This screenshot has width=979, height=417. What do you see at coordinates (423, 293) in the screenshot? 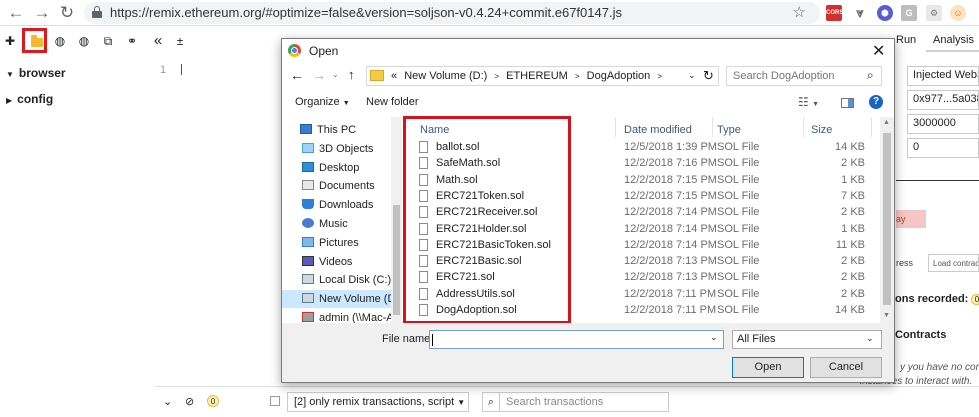
I see `file-icon` at bounding box center [423, 293].